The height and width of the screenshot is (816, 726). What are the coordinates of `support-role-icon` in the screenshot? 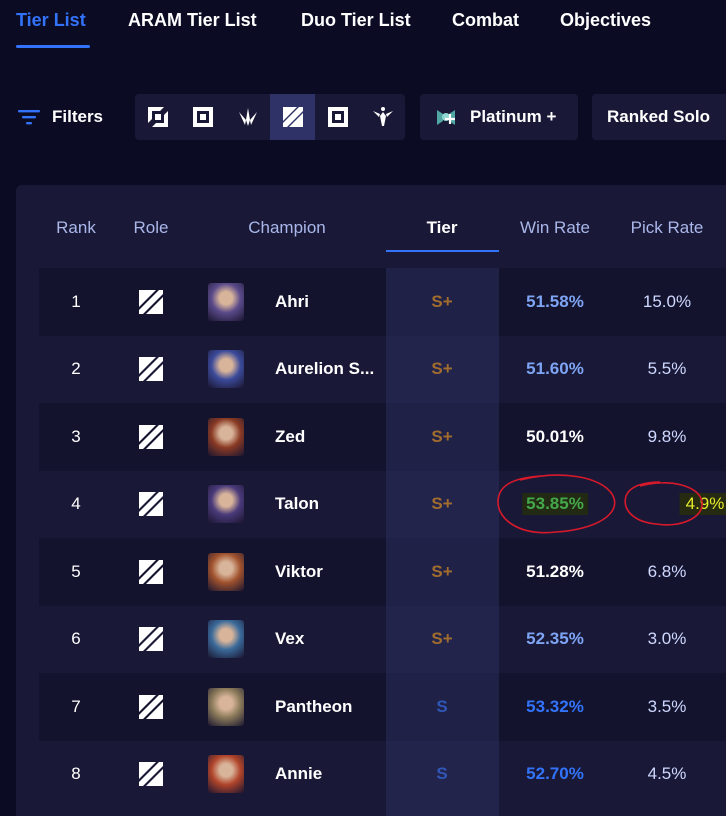 It's located at (247, 117).